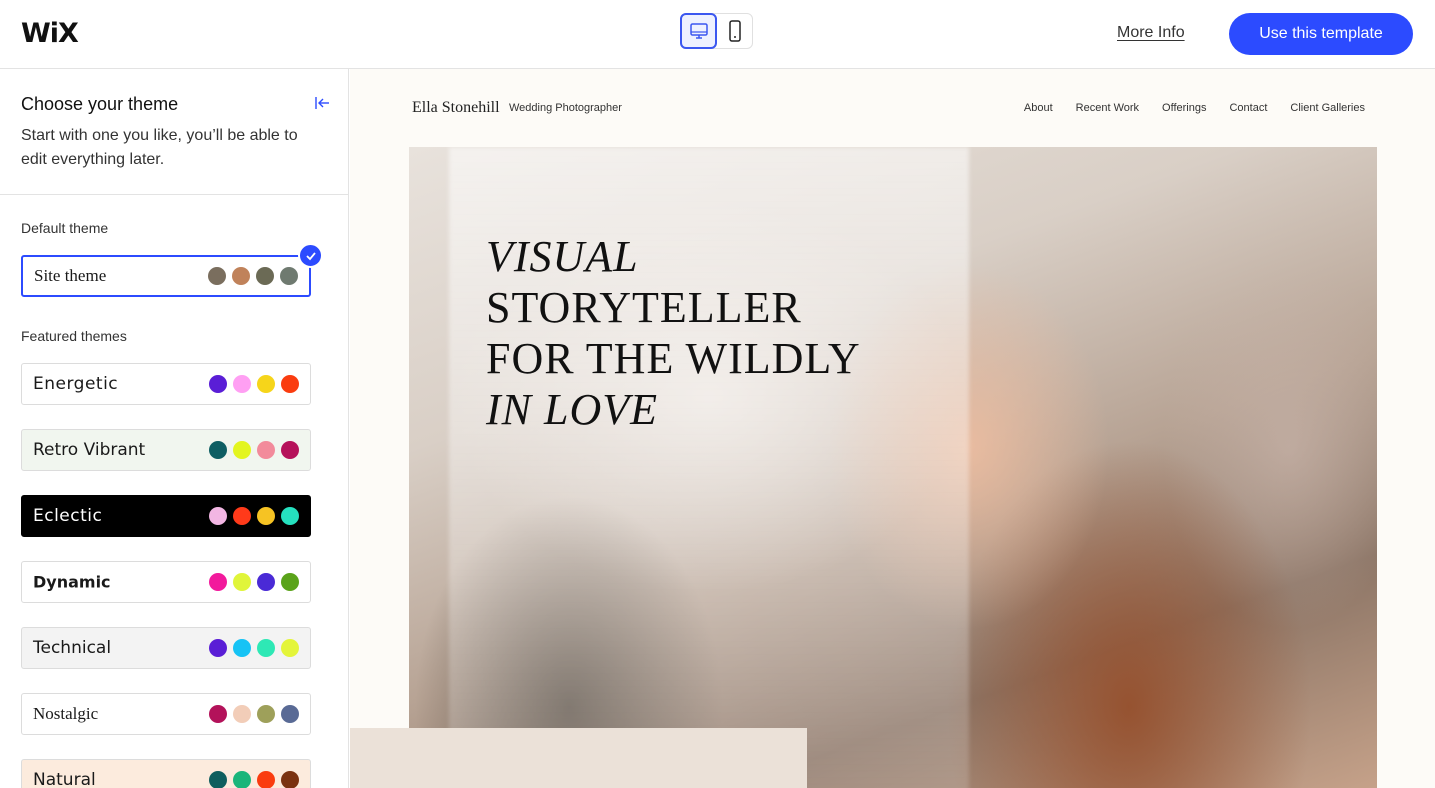 The width and height of the screenshot is (1435, 788). I want to click on hero-line: STORYTELLER, so click(644, 307).